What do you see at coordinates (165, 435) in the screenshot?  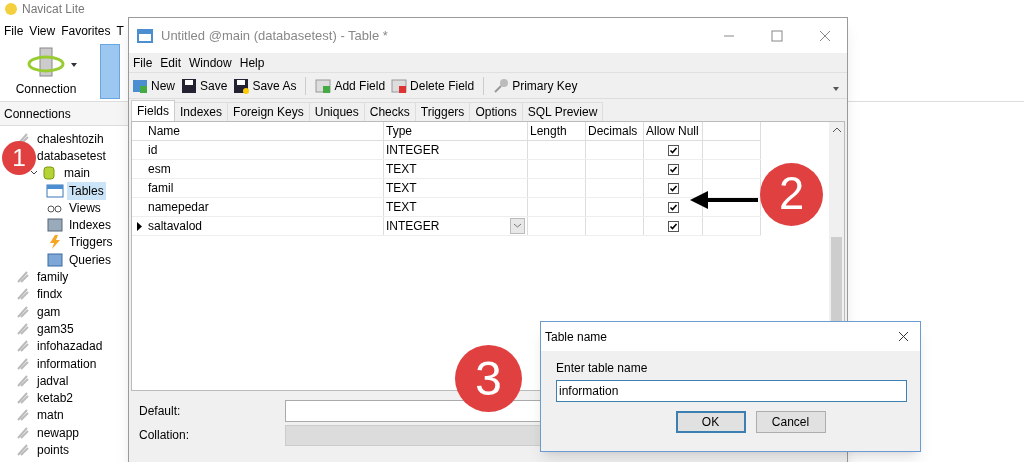 I see `field-label: Collation:` at bounding box center [165, 435].